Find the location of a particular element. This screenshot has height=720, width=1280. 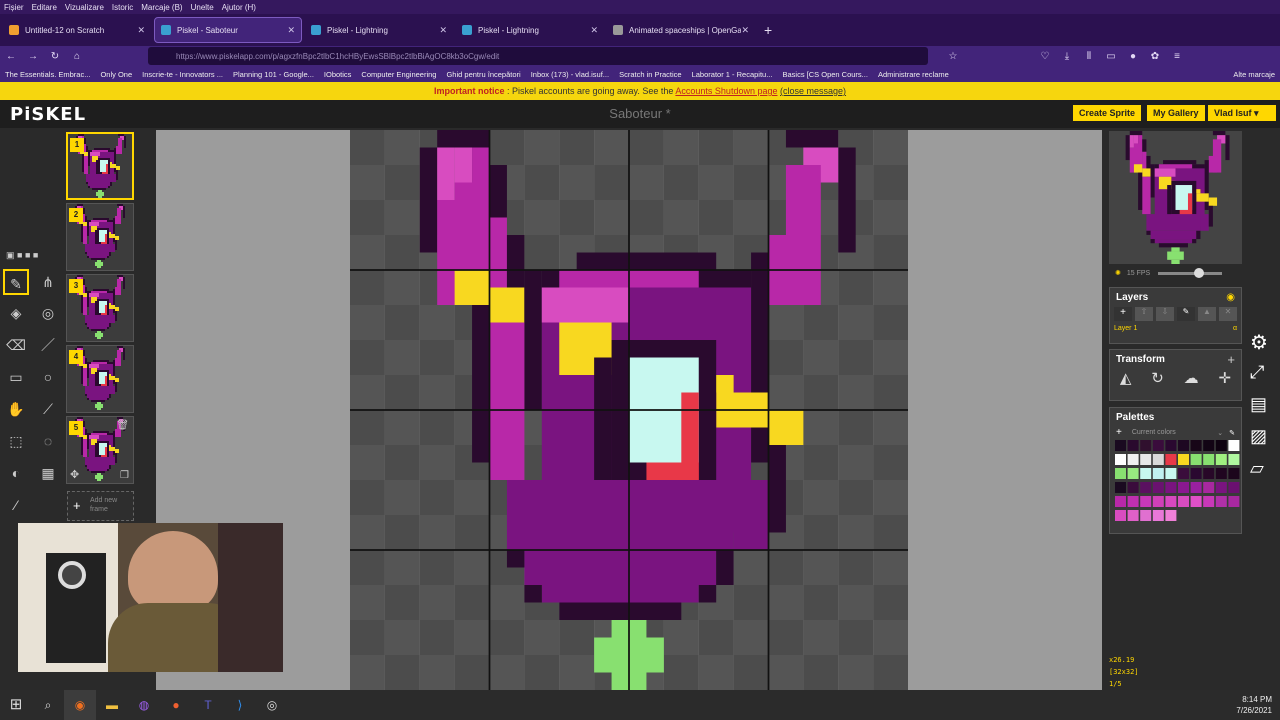

piskel-logo: PiSKEL is located at coordinates (48, 114).